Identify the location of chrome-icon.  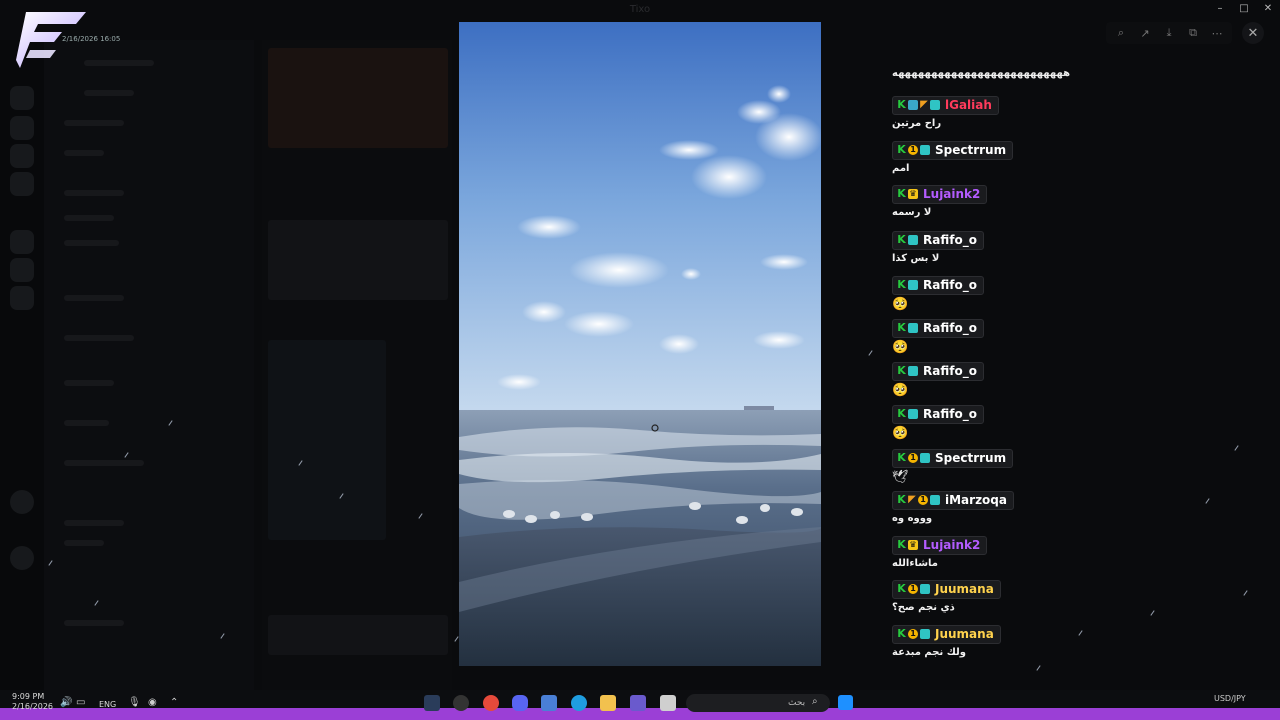
(491, 703).